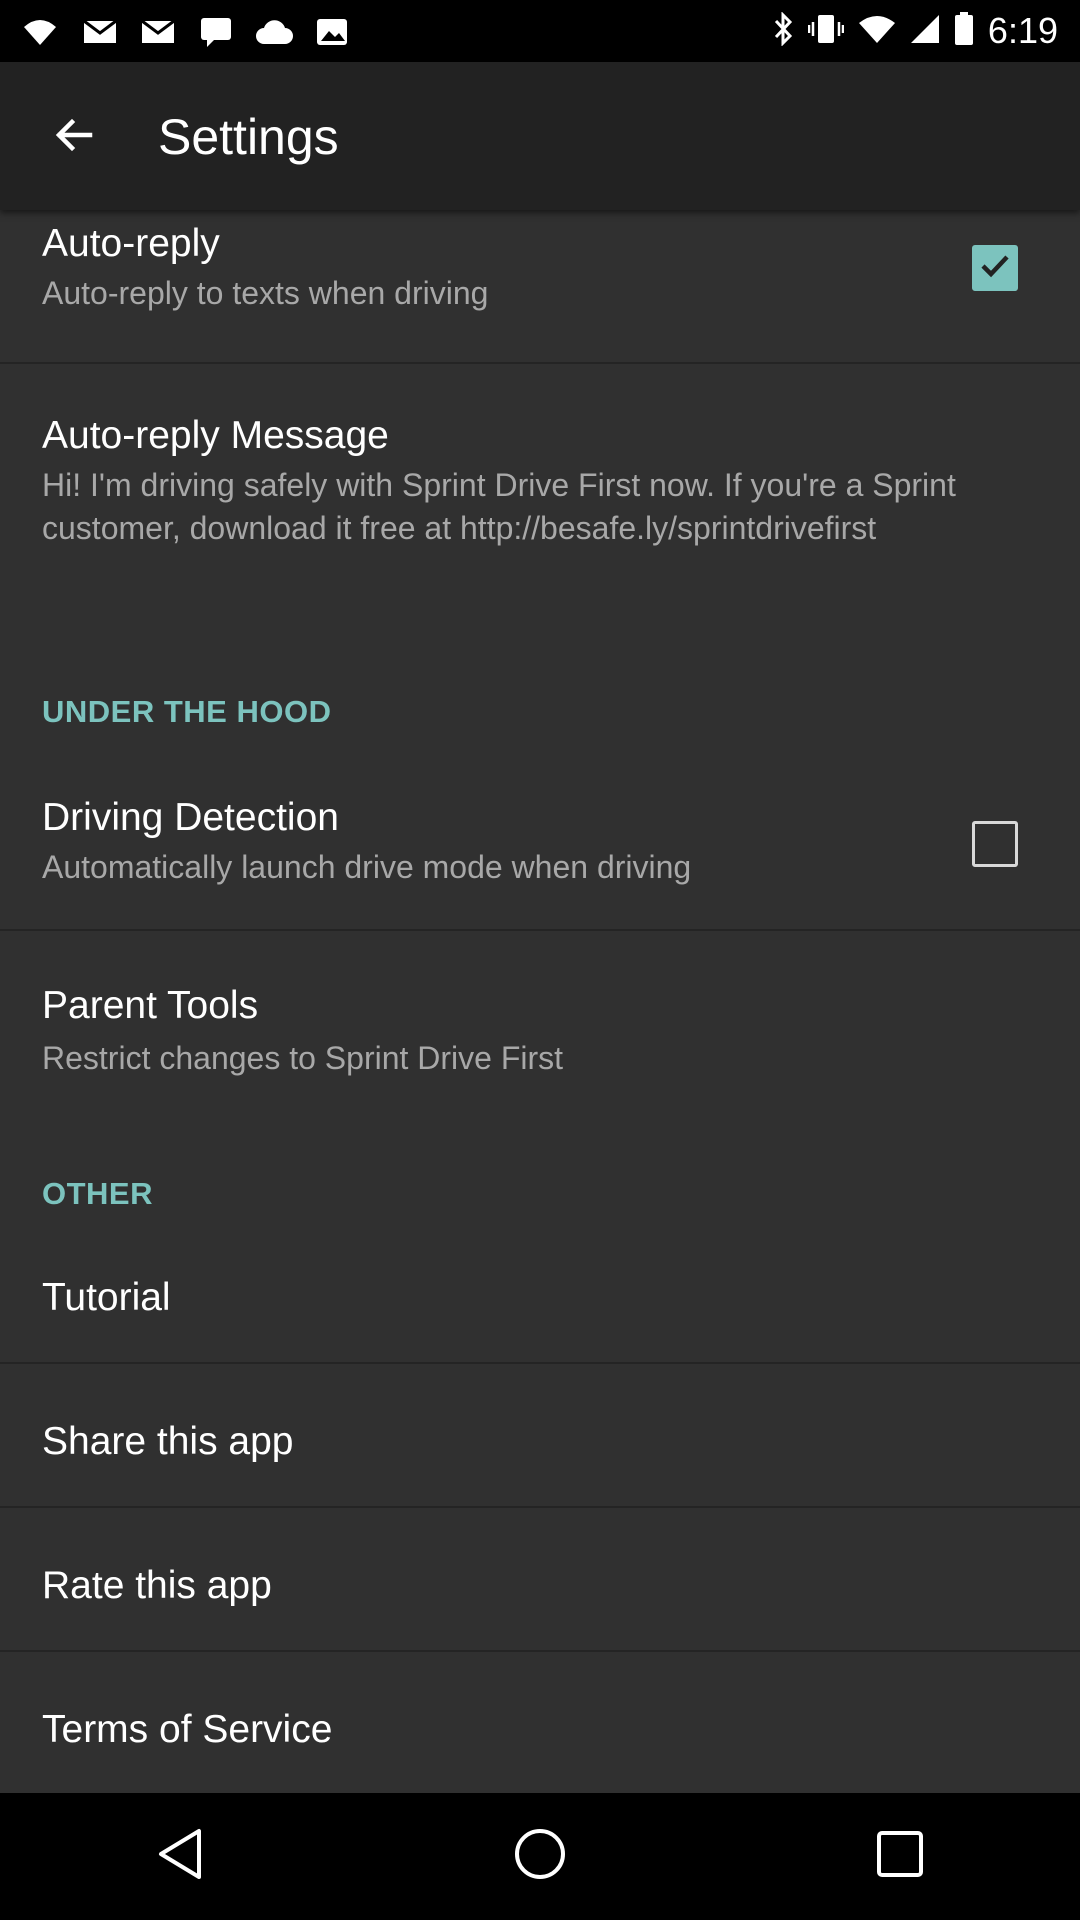 This screenshot has width=1080, height=1920. What do you see at coordinates (187, 711) in the screenshot?
I see `section-header-under-the-hood: UNDER THE HOOD` at bounding box center [187, 711].